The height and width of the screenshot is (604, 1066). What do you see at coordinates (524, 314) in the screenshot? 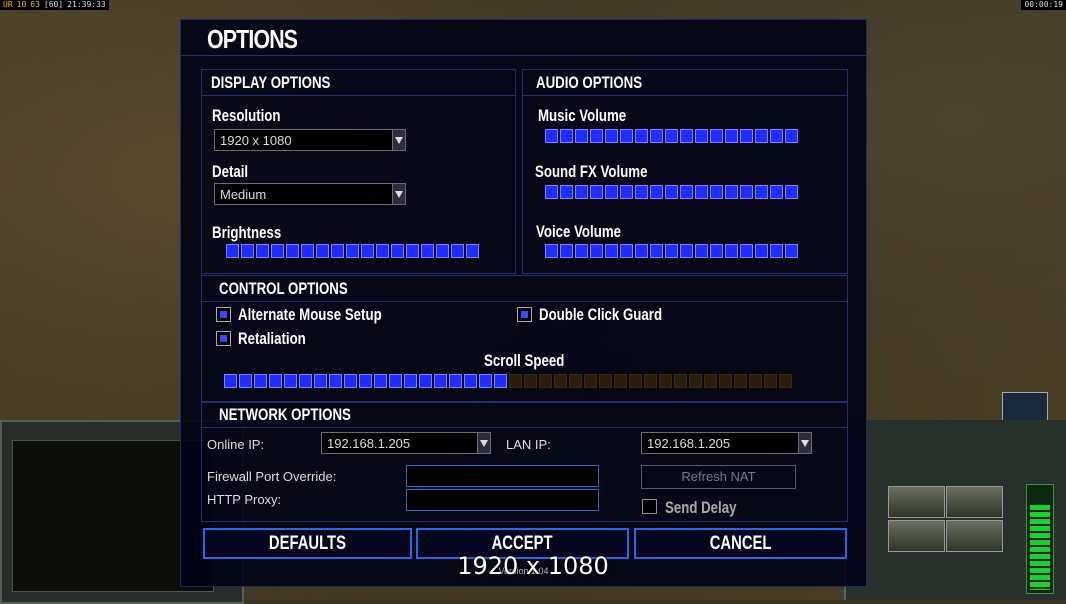
I see `double-click-guard-checkbox` at bounding box center [524, 314].